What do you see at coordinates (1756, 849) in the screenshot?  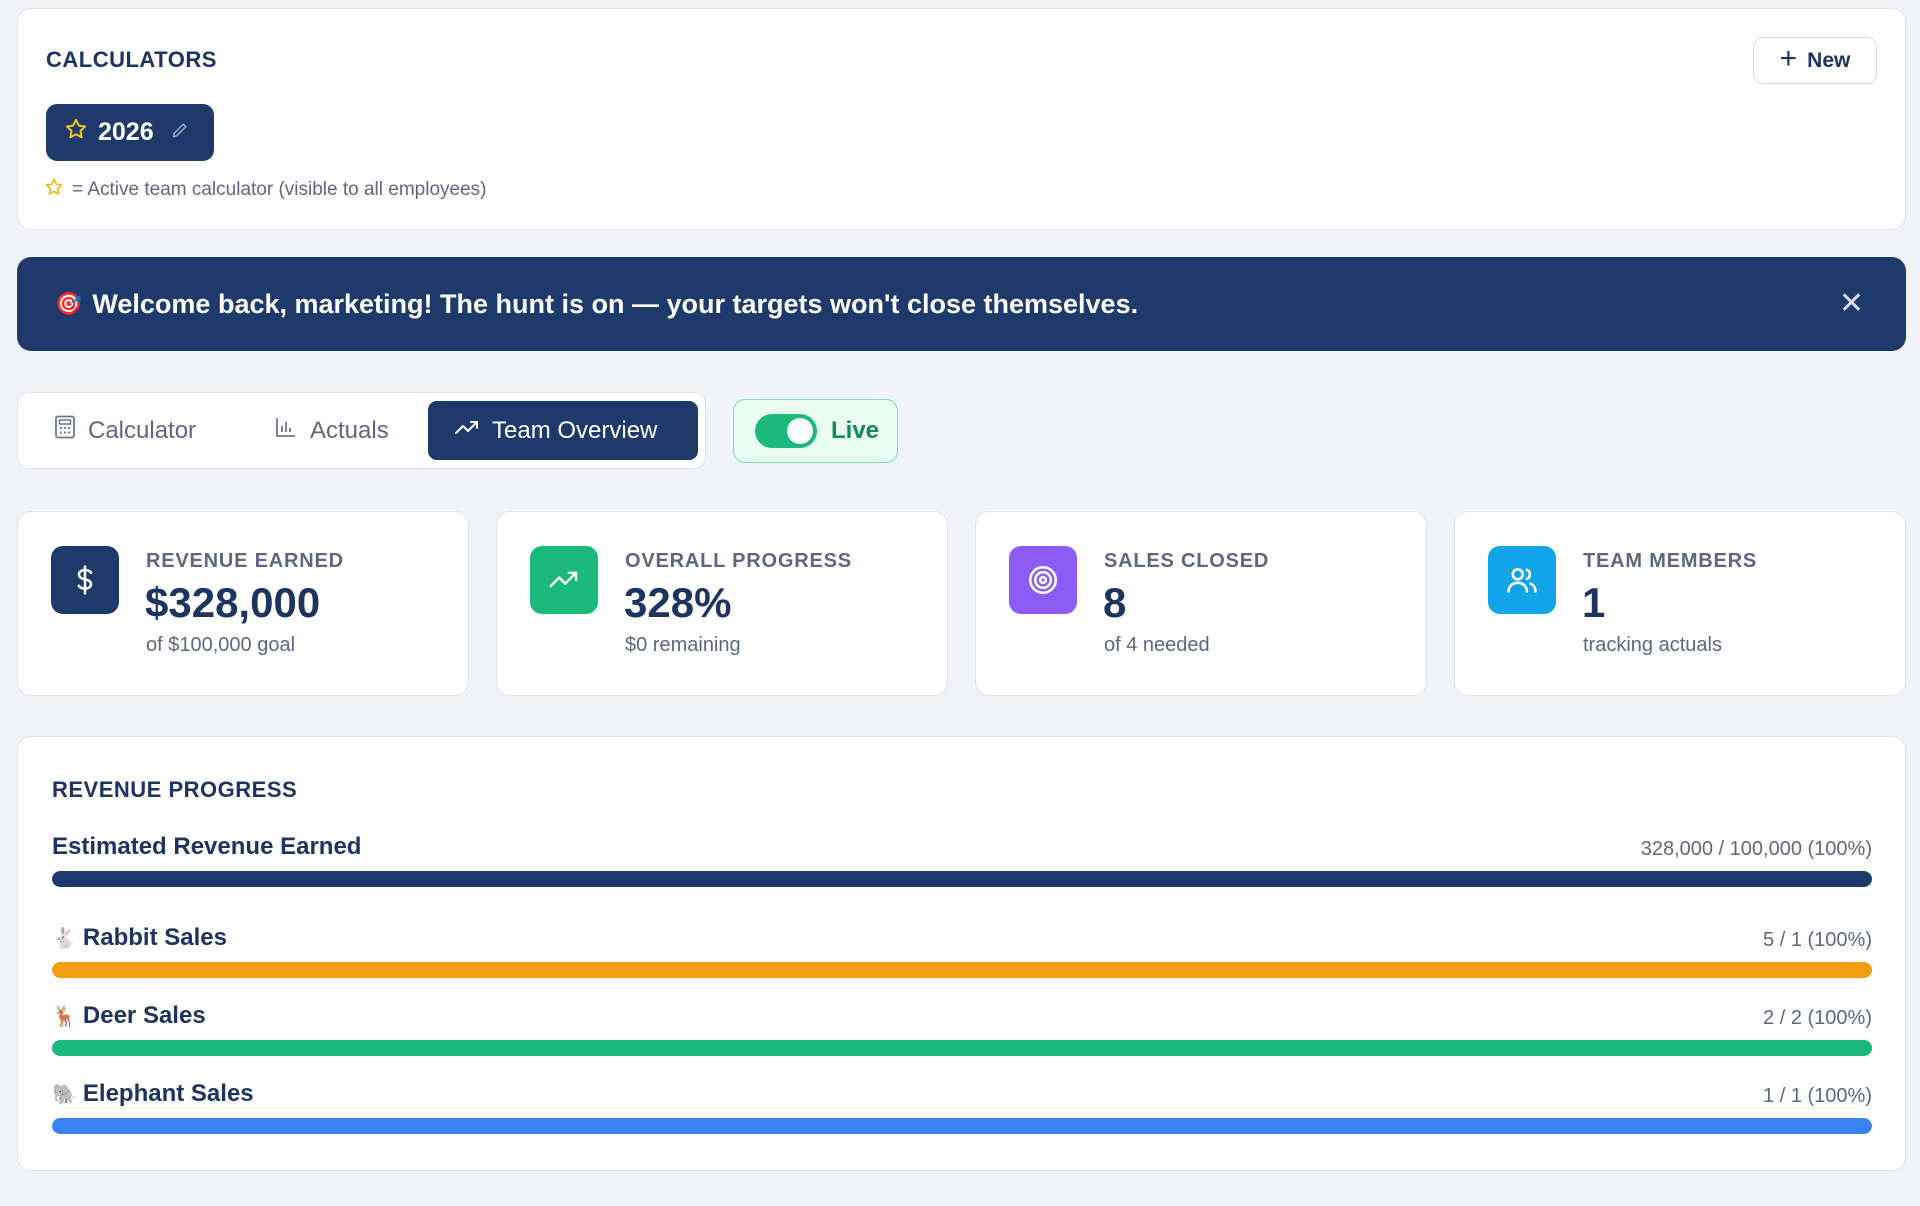 I see `progress-value: 328,000 / 100,000 (100%)` at bounding box center [1756, 849].